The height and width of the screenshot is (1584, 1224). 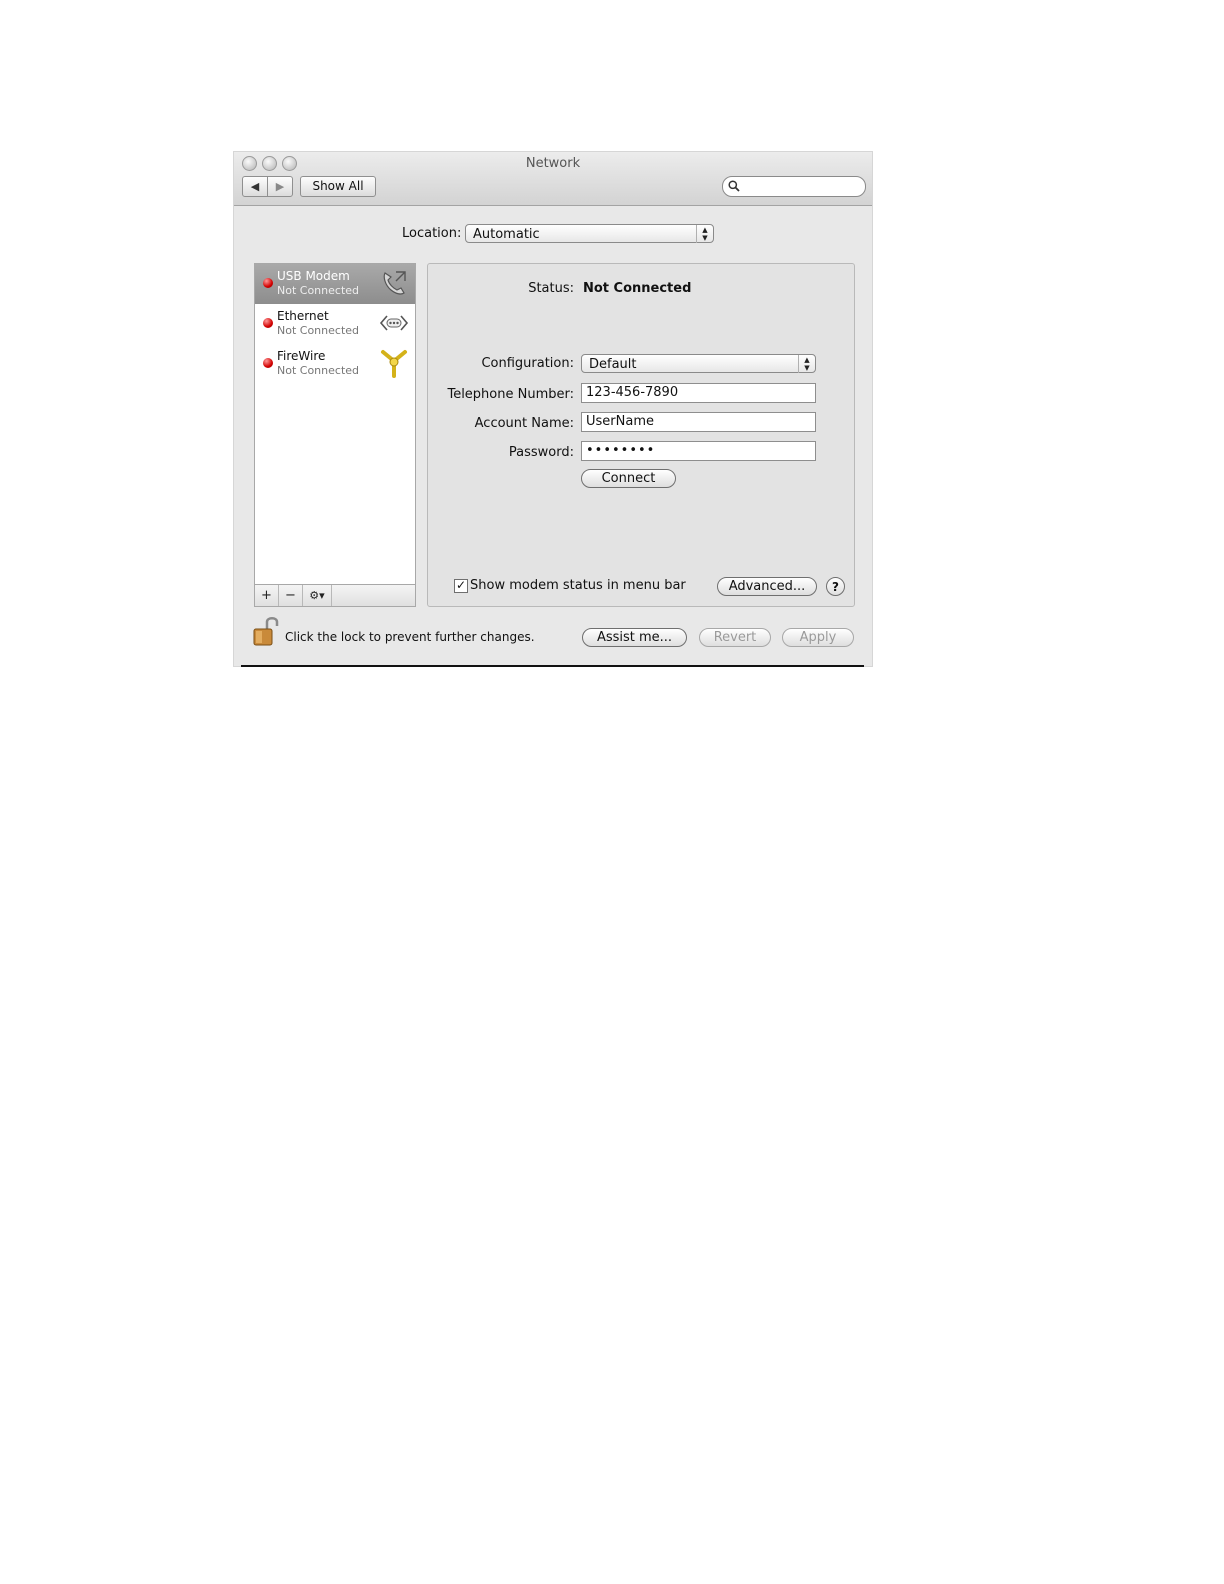 I want to click on ethernet-icon, so click(x=394, y=323).